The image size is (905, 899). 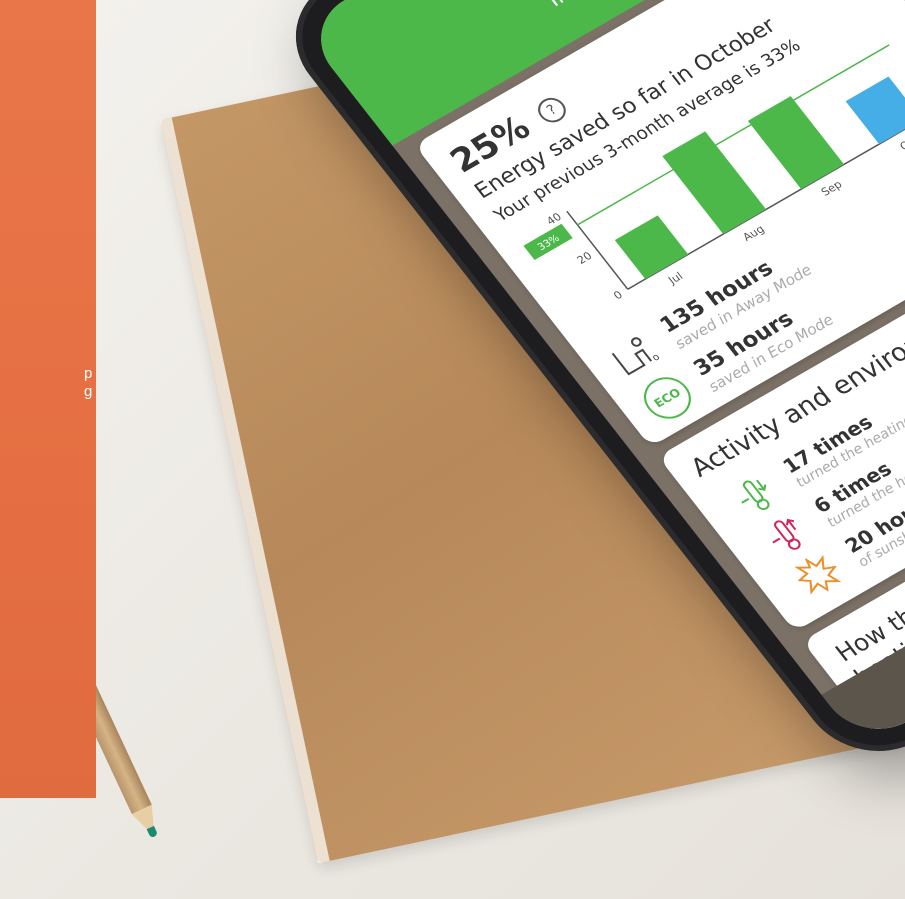 What do you see at coordinates (899, 680) in the screenshot?
I see `home-icon: ⌂` at bounding box center [899, 680].